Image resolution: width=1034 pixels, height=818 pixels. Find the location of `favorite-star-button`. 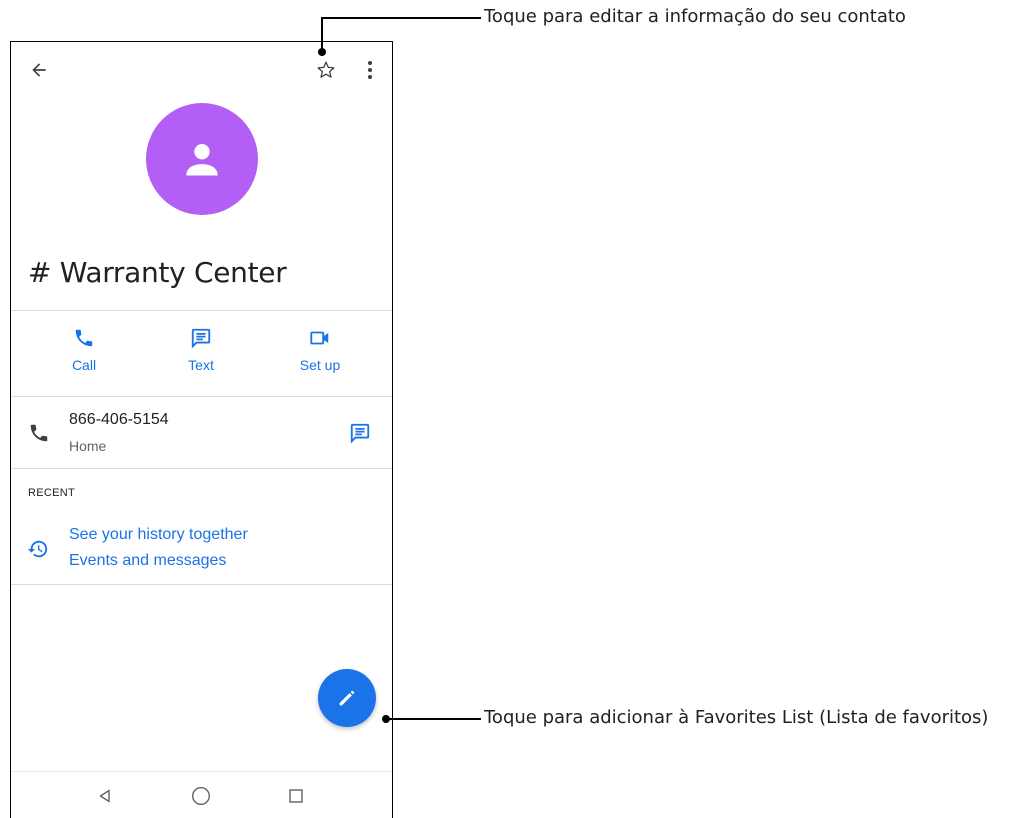

favorite-star-button is located at coordinates (326, 70).